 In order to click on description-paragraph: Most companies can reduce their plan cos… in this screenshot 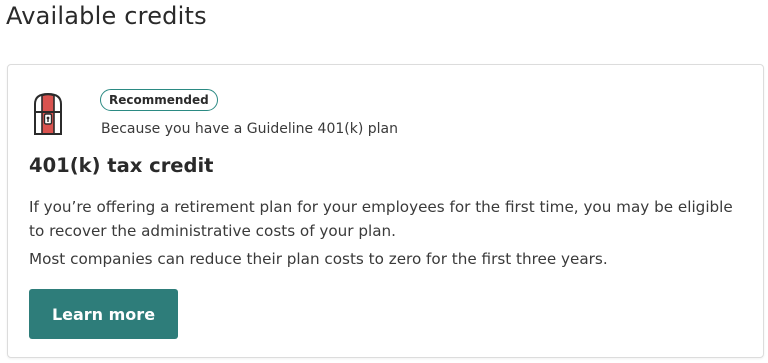, I will do `click(318, 259)`.